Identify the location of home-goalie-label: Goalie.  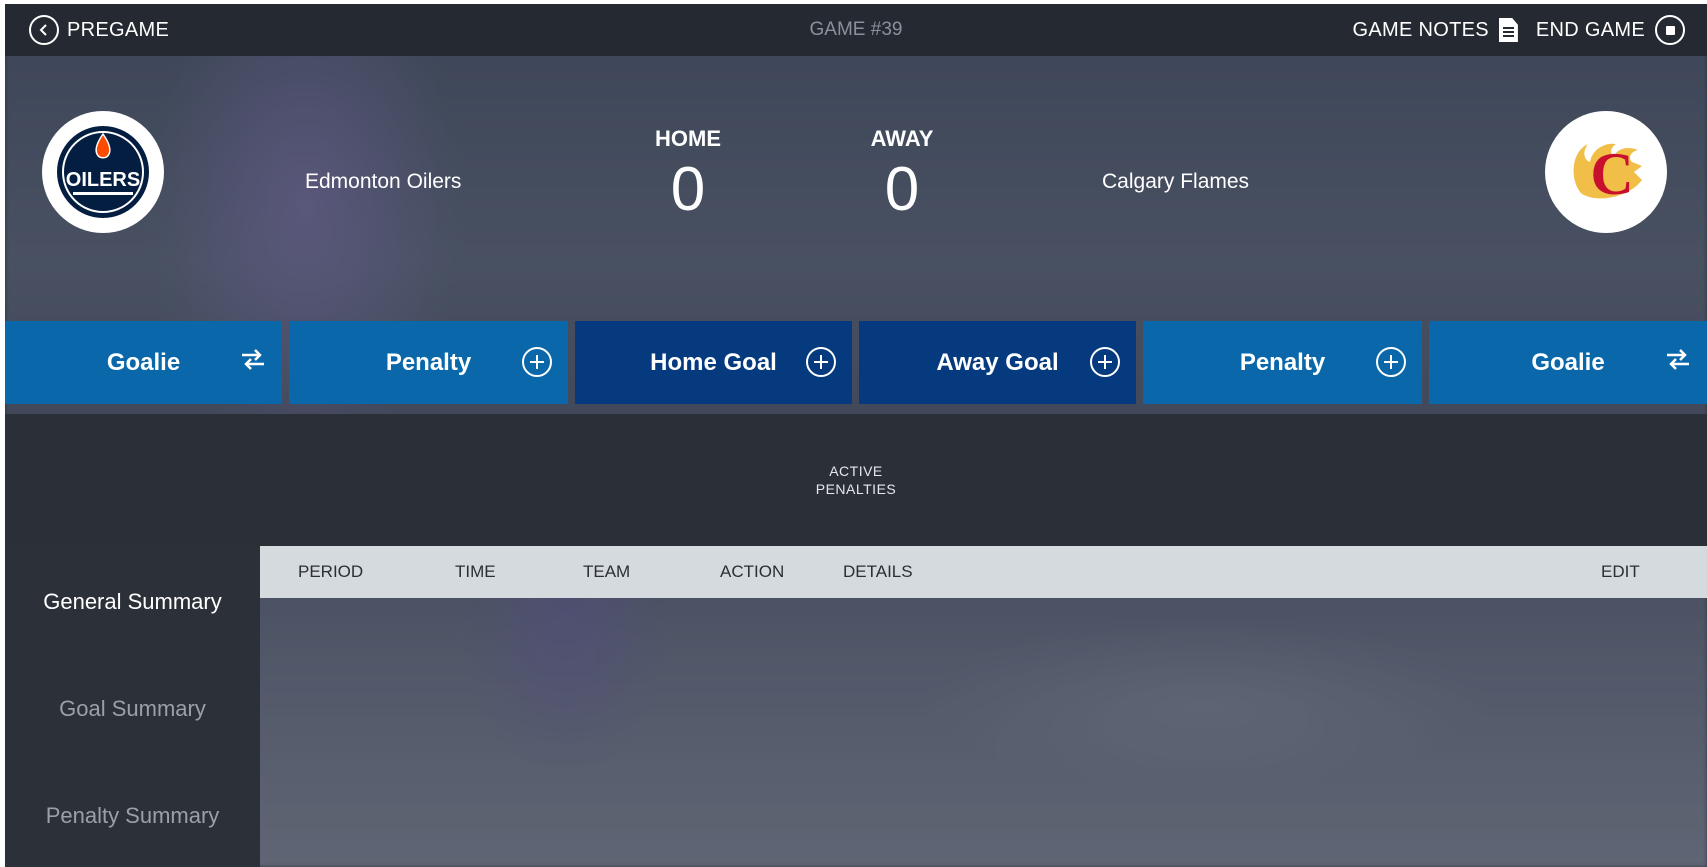
(143, 362).